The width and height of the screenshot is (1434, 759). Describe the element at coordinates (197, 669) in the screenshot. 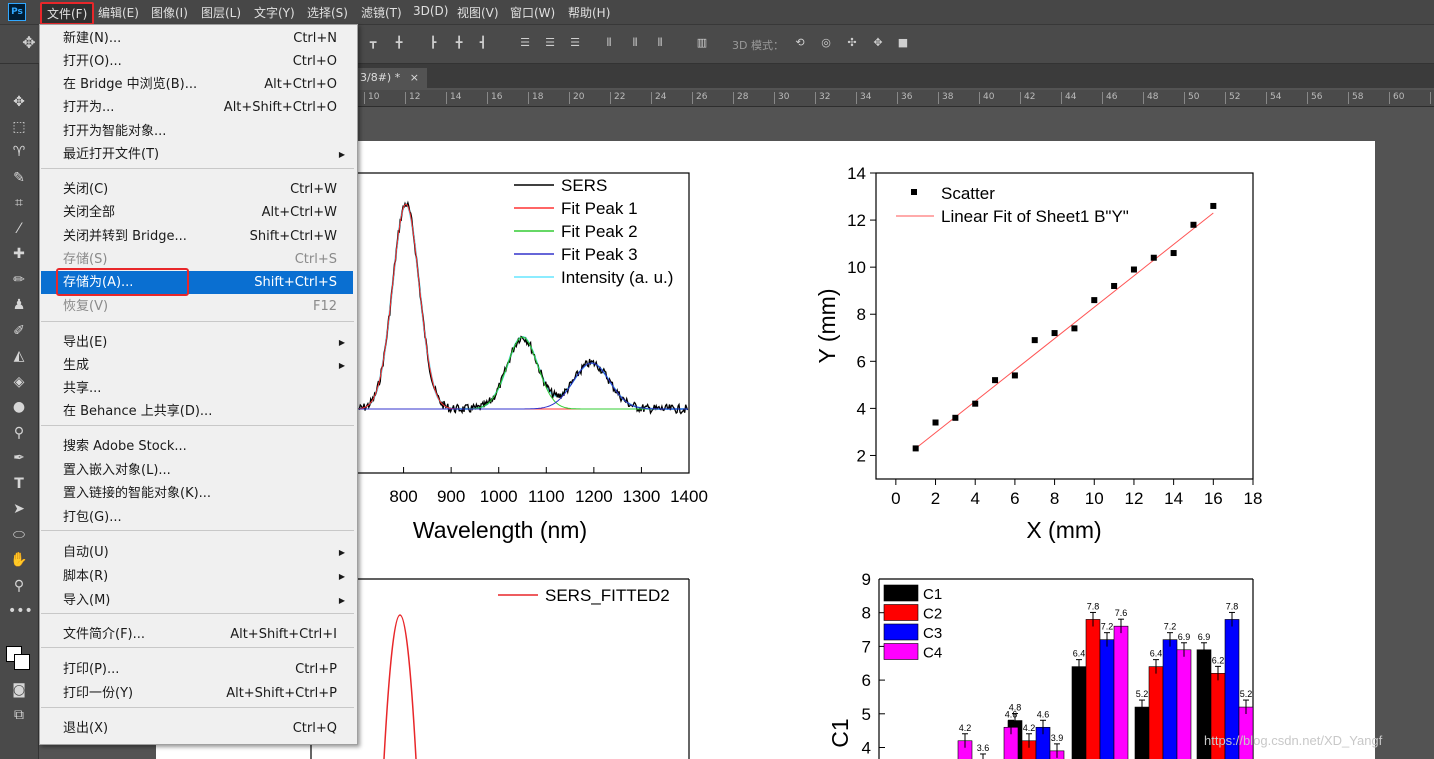

I see `menu-item-print: 打印(P)... Ctrl+P` at that location.